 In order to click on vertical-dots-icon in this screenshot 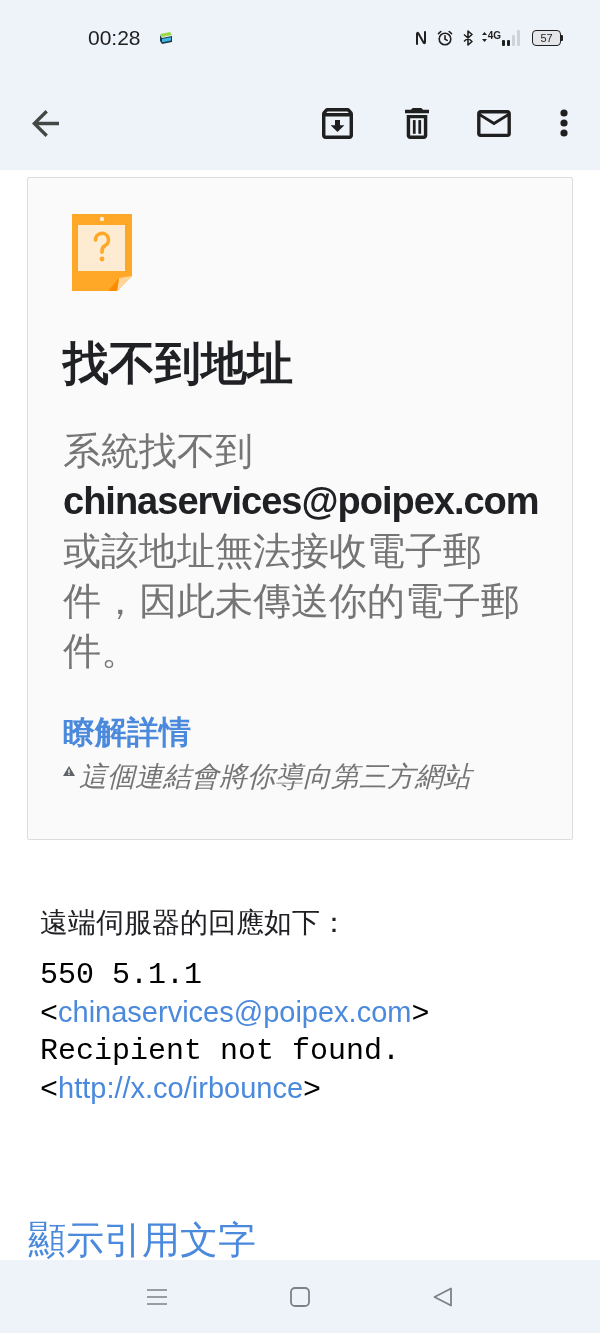, I will do `click(564, 123)`.